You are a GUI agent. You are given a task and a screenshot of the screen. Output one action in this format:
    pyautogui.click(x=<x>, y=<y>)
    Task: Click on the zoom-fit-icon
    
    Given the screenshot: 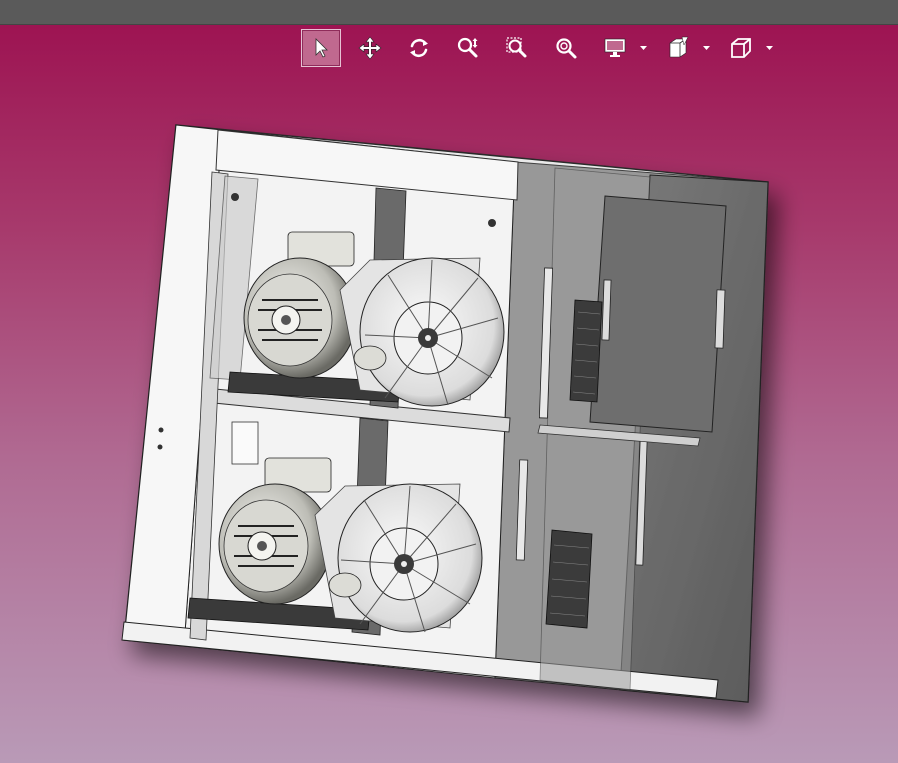 What is the action you would take?
    pyautogui.click(x=566, y=48)
    